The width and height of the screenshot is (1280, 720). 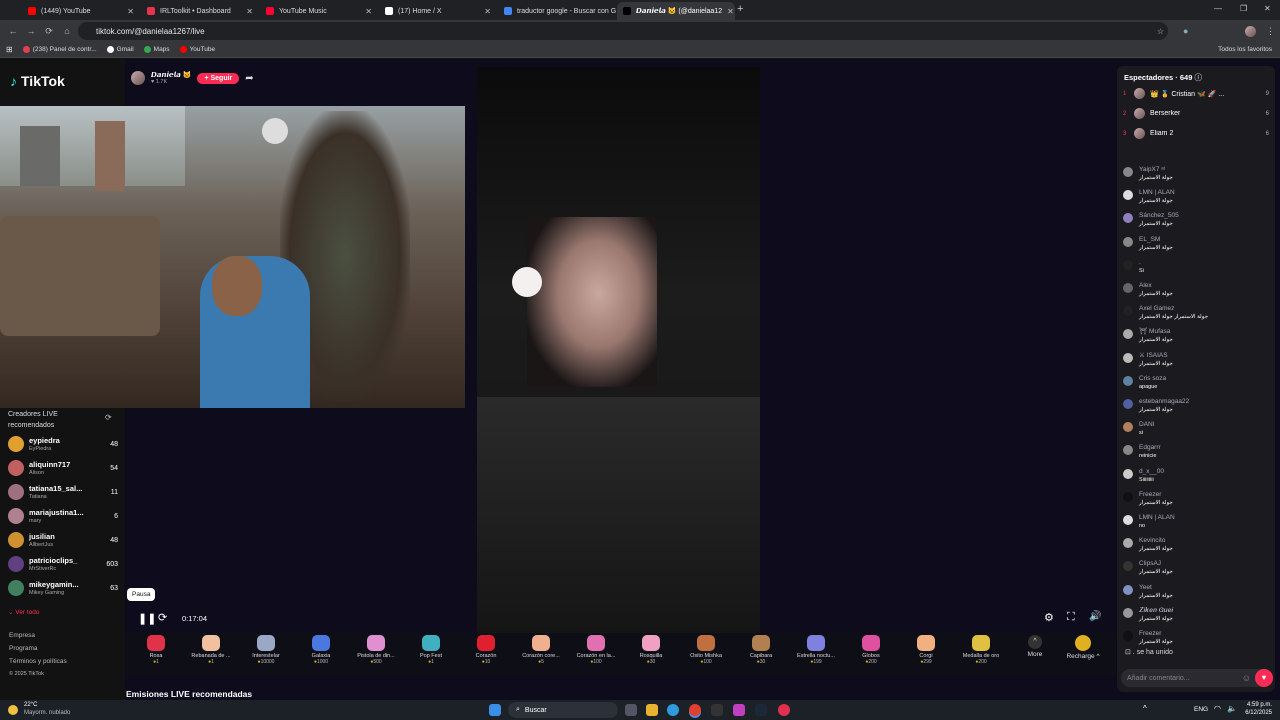 I want to click on chat-message: Freezer جولة الاستمرار, so click(x=1196, y=498).